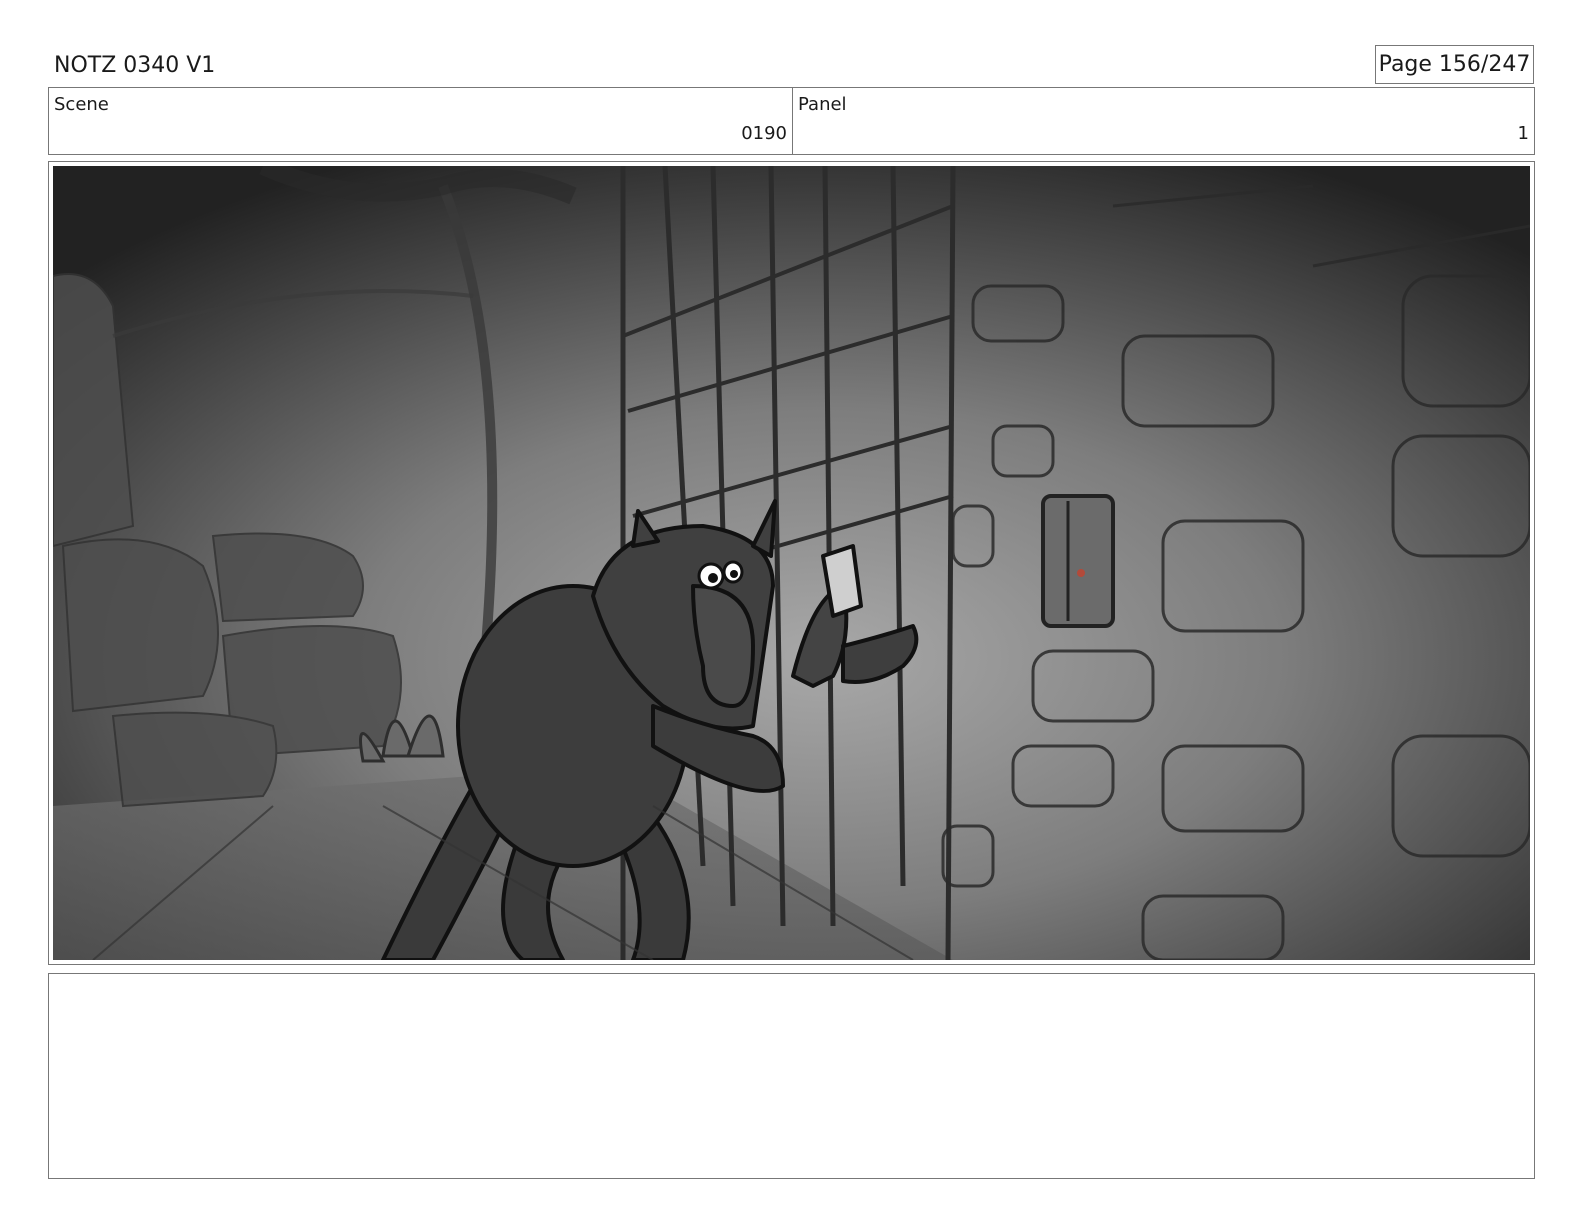 This screenshot has width=1584, height=1224. Describe the element at coordinates (1078, 561) in the screenshot. I see `wall-keypad` at that location.